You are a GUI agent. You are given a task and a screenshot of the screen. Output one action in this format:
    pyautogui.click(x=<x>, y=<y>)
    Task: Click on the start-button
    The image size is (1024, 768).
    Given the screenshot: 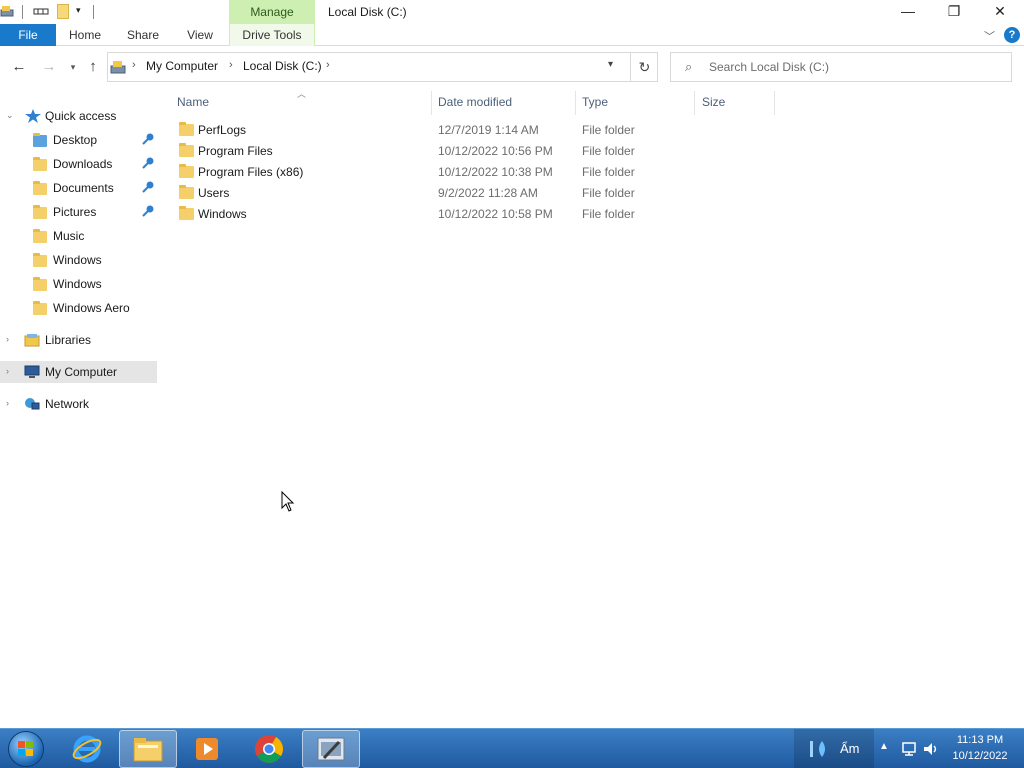 What is the action you would take?
    pyautogui.click(x=26, y=749)
    